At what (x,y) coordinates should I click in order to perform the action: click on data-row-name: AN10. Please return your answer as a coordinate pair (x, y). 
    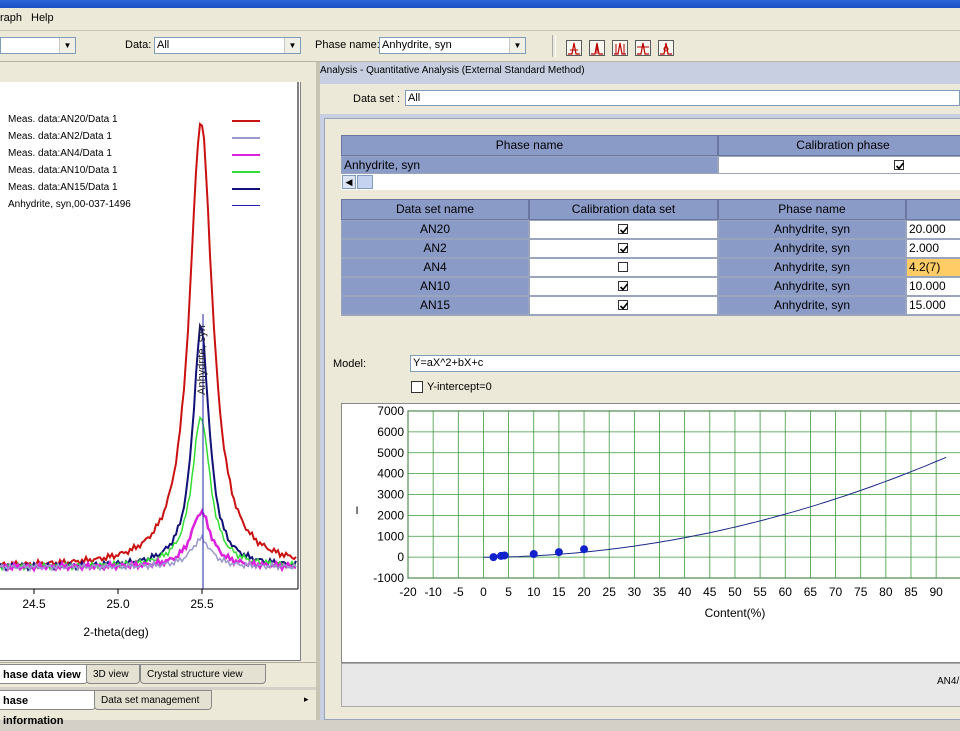
    Looking at the image, I should click on (435, 286).